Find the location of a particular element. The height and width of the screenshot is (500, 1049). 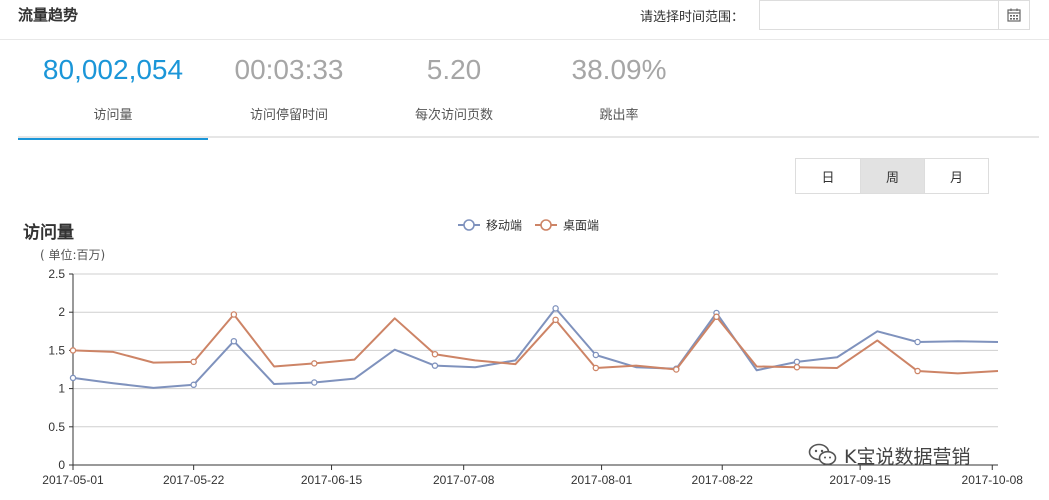

y-tick-label: 2.5 is located at coordinates (56, 274).